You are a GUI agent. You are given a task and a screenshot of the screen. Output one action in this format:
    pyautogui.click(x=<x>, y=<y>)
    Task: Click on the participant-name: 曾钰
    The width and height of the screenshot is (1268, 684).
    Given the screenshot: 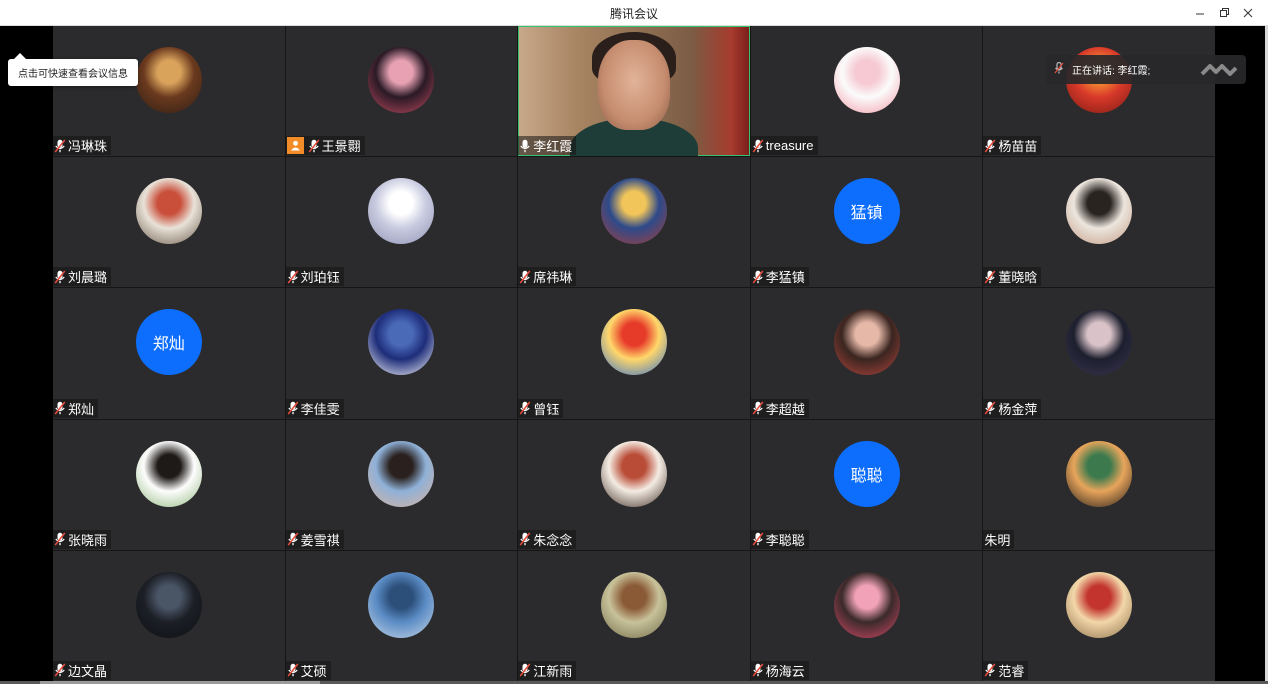 What is the action you would take?
    pyautogui.click(x=546, y=409)
    